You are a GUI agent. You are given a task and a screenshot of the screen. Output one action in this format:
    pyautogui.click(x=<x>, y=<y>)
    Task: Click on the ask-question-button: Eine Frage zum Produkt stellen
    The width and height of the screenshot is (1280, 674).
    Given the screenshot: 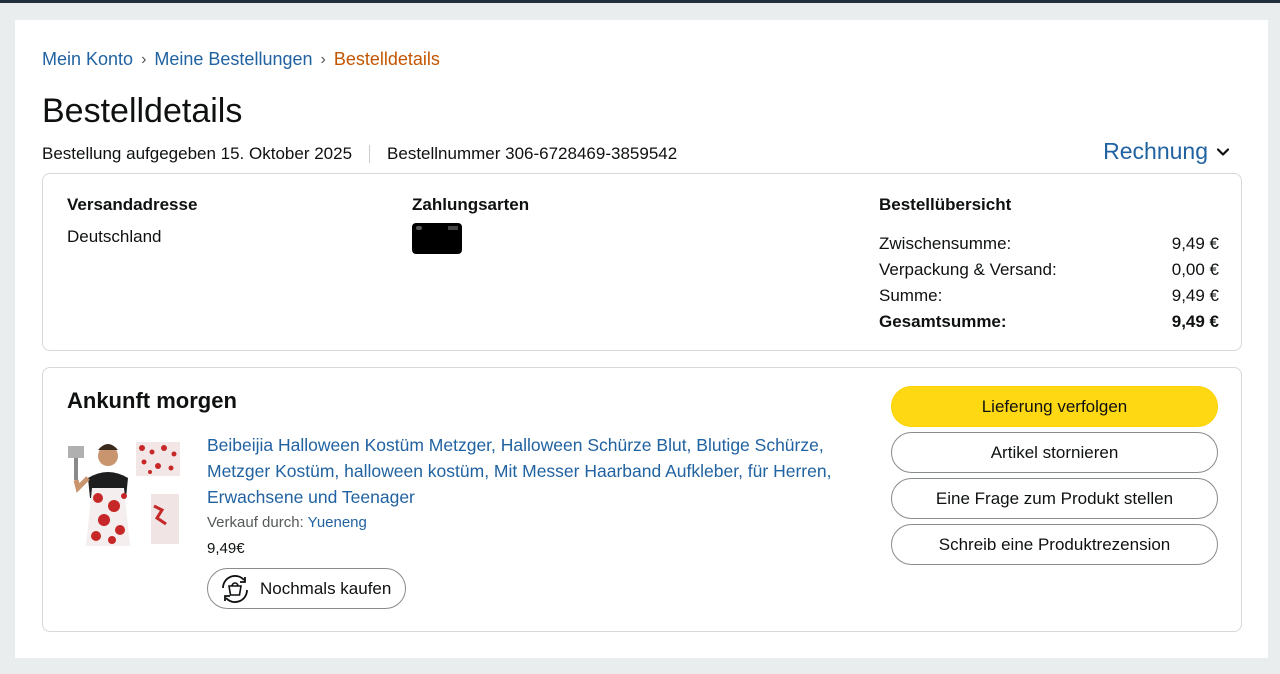 What is the action you would take?
    pyautogui.click(x=1054, y=498)
    